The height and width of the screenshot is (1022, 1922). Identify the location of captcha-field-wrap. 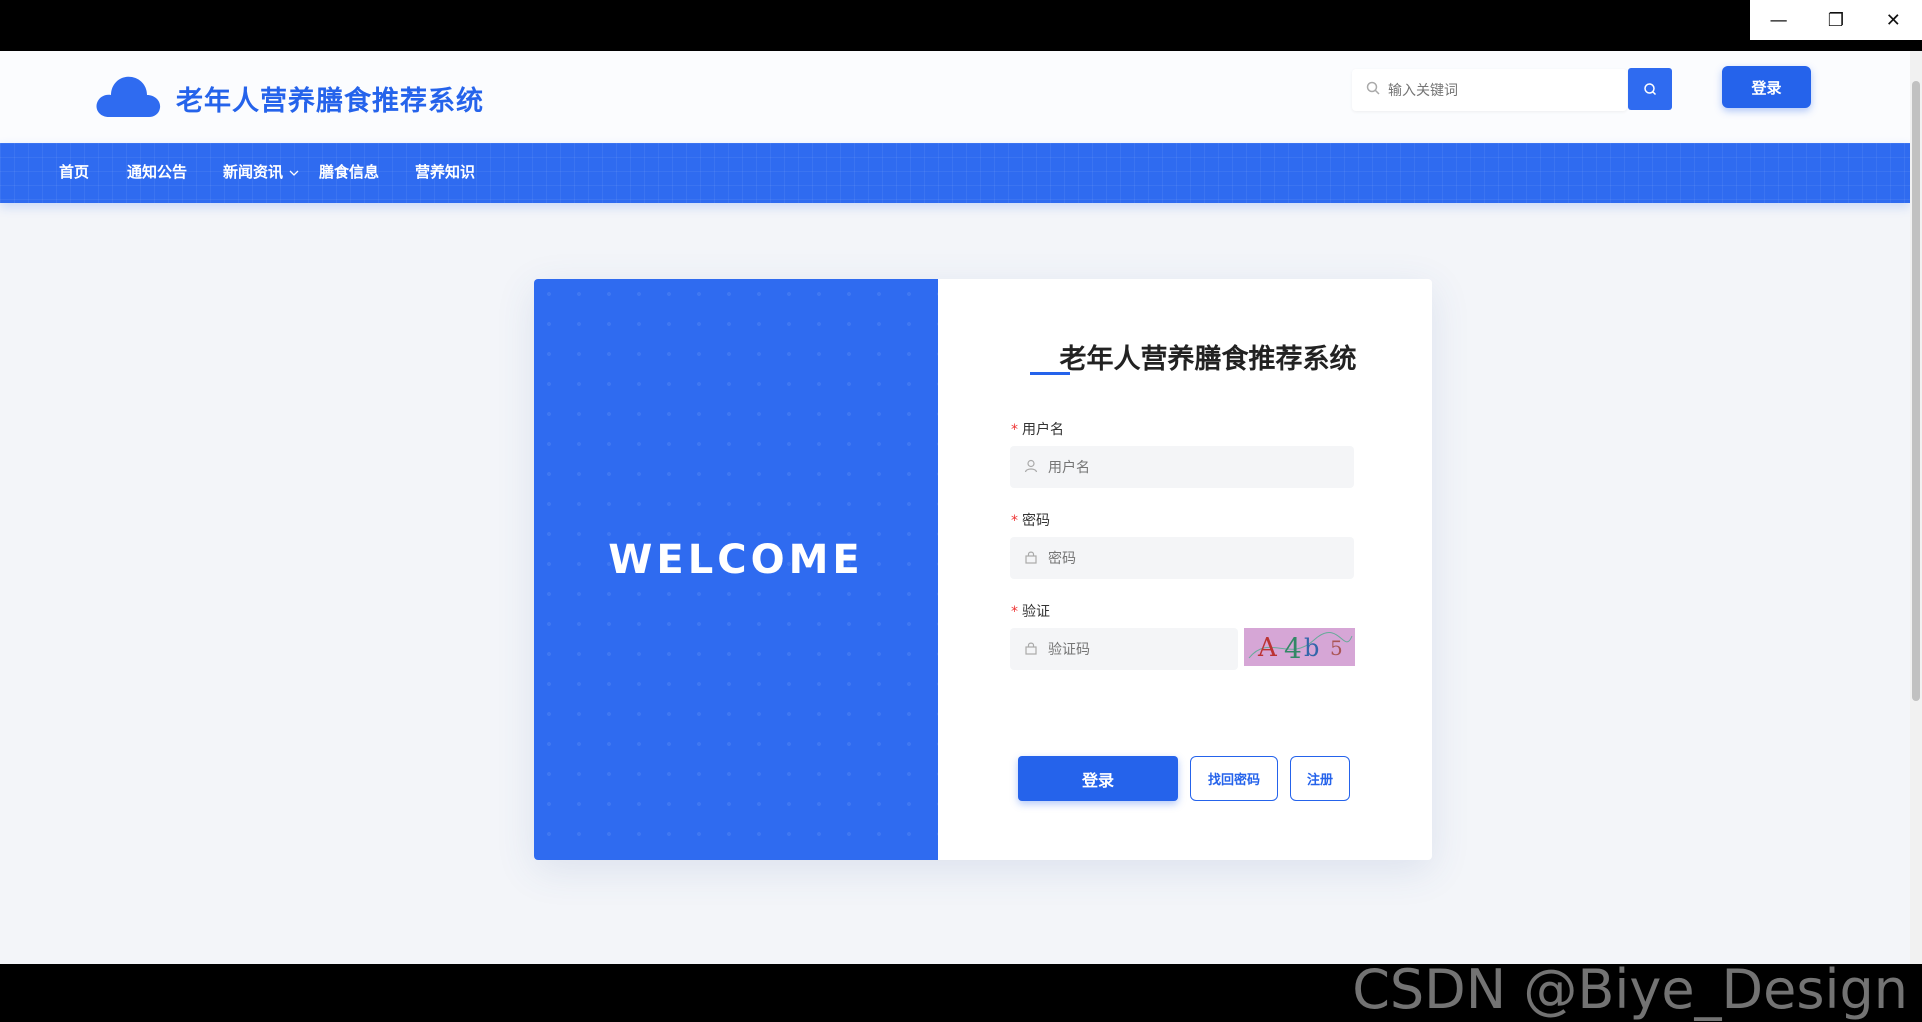
(1124, 649).